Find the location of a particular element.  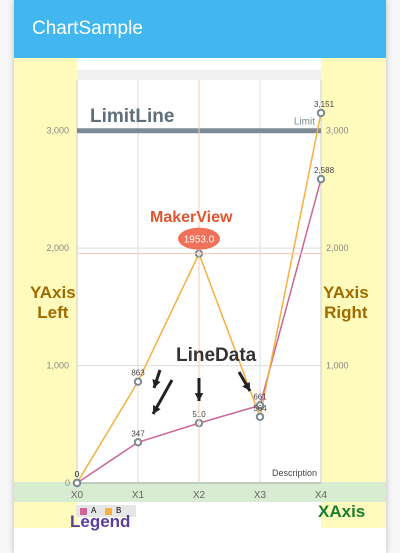

makerview-annotation: MakerView is located at coordinates (191, 217).